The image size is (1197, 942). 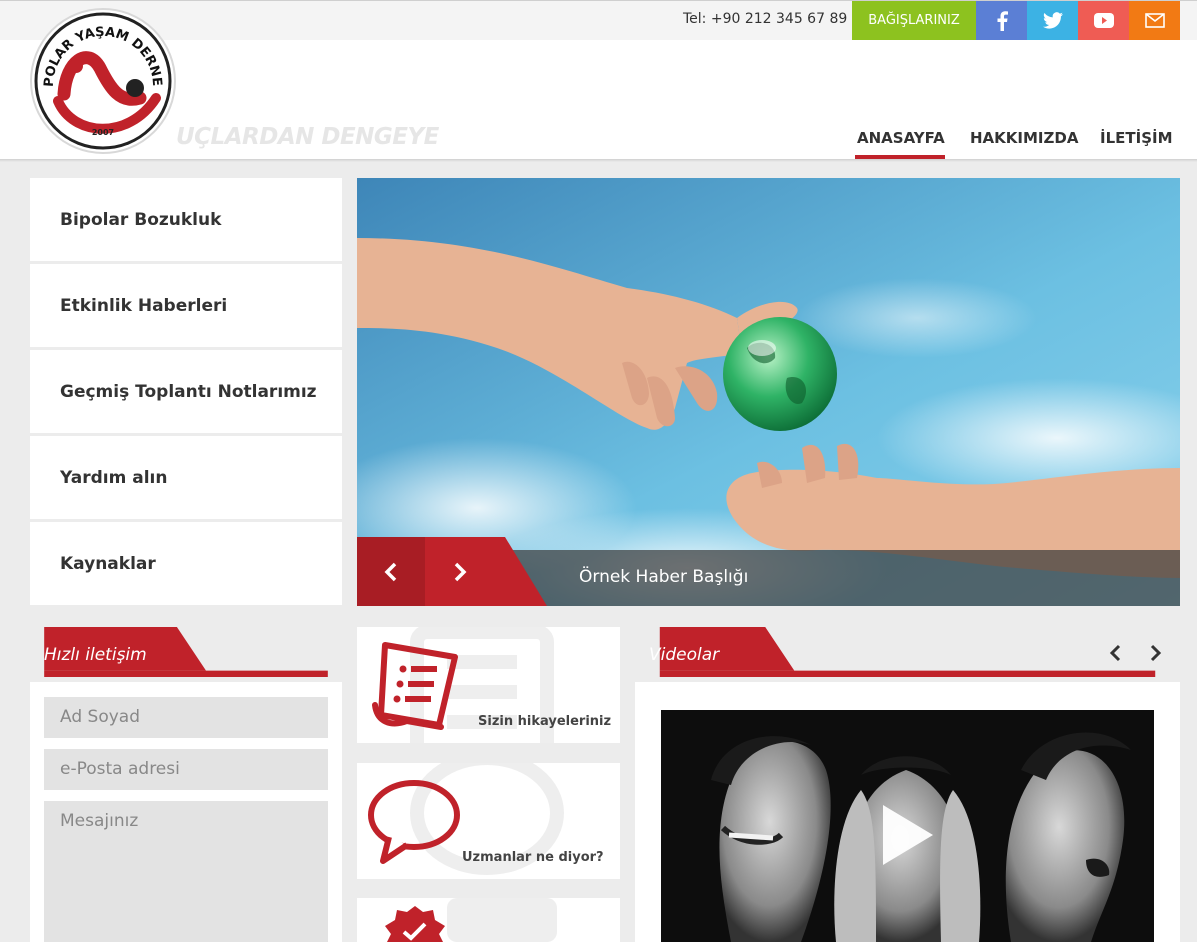 What do you see at coordinates (144, 305) in the screenshot?
I see `sidebar-item-label: Etkinlik Haberleri` at bounding box center [144, 305].